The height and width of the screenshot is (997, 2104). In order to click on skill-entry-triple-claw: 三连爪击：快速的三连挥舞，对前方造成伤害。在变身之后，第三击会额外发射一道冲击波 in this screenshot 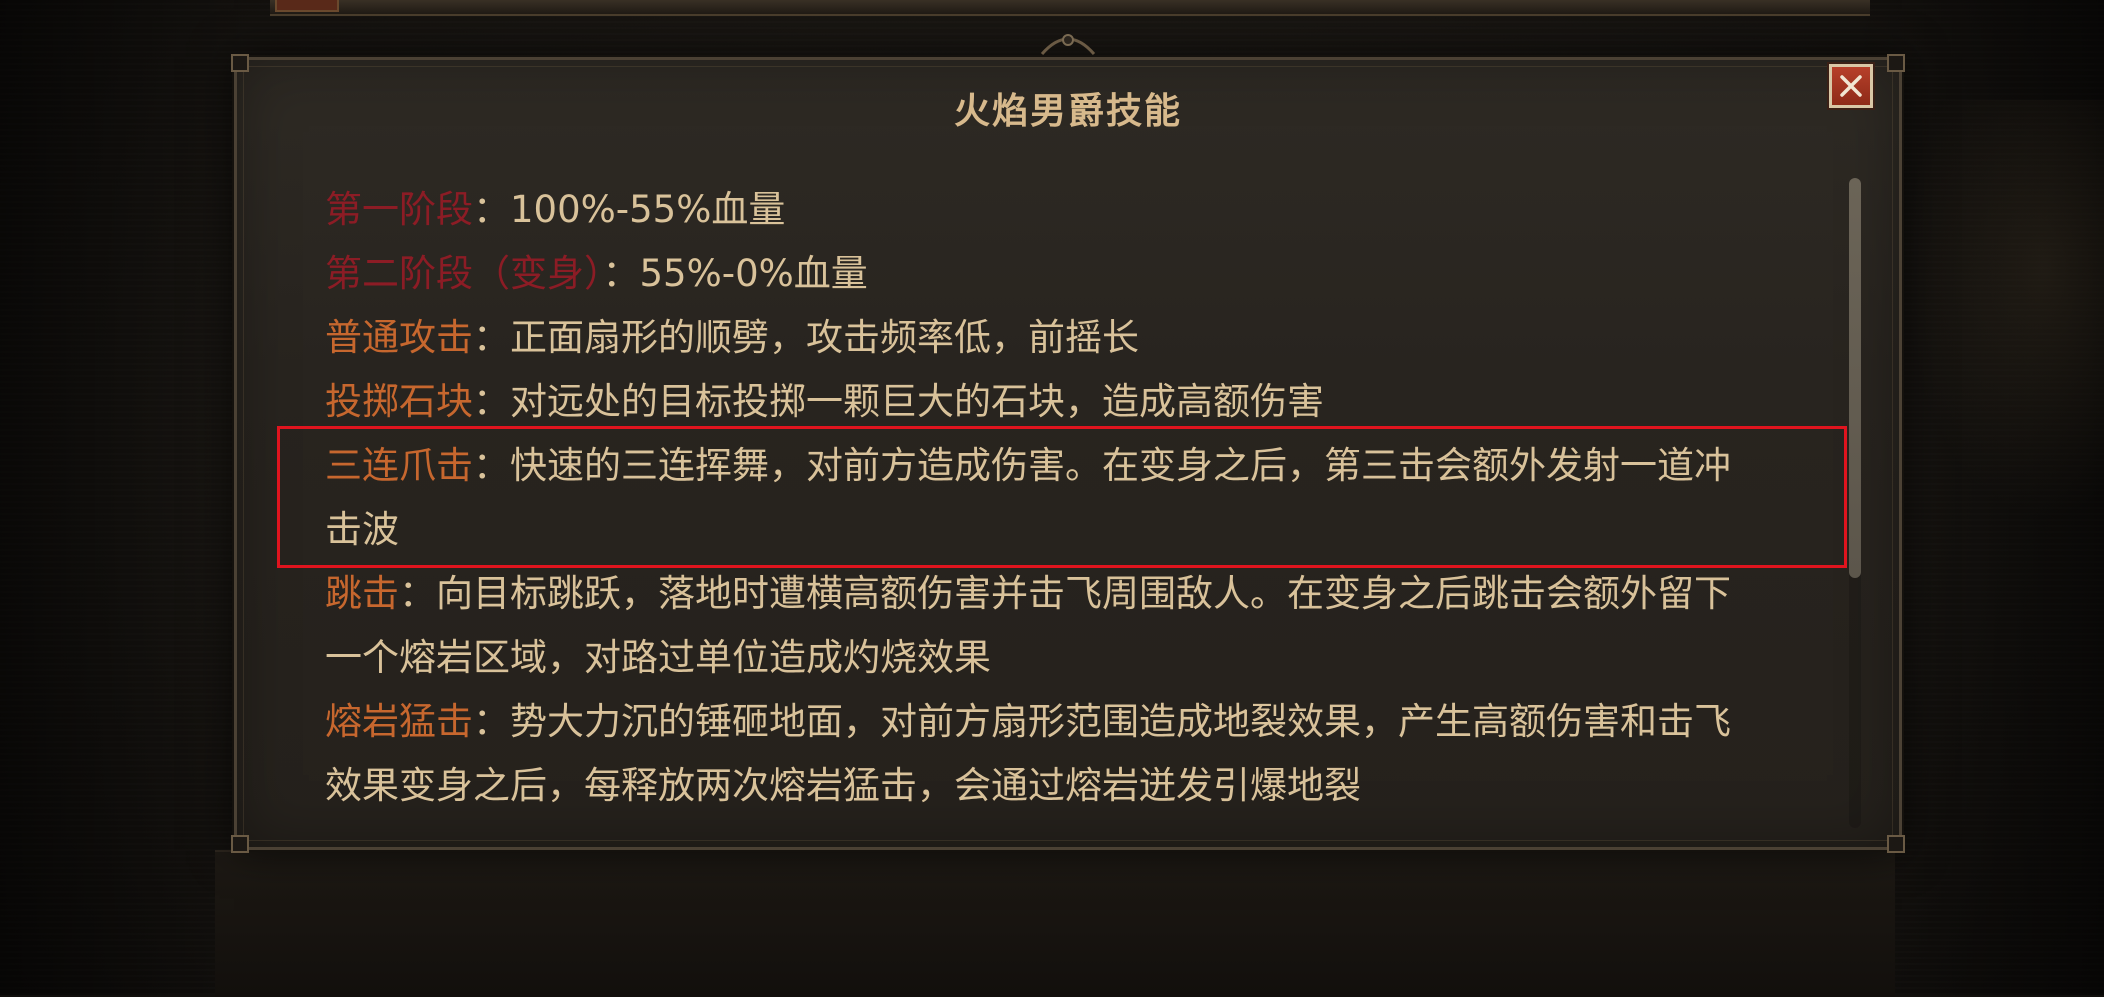, I will do `click(1045, 498)`.